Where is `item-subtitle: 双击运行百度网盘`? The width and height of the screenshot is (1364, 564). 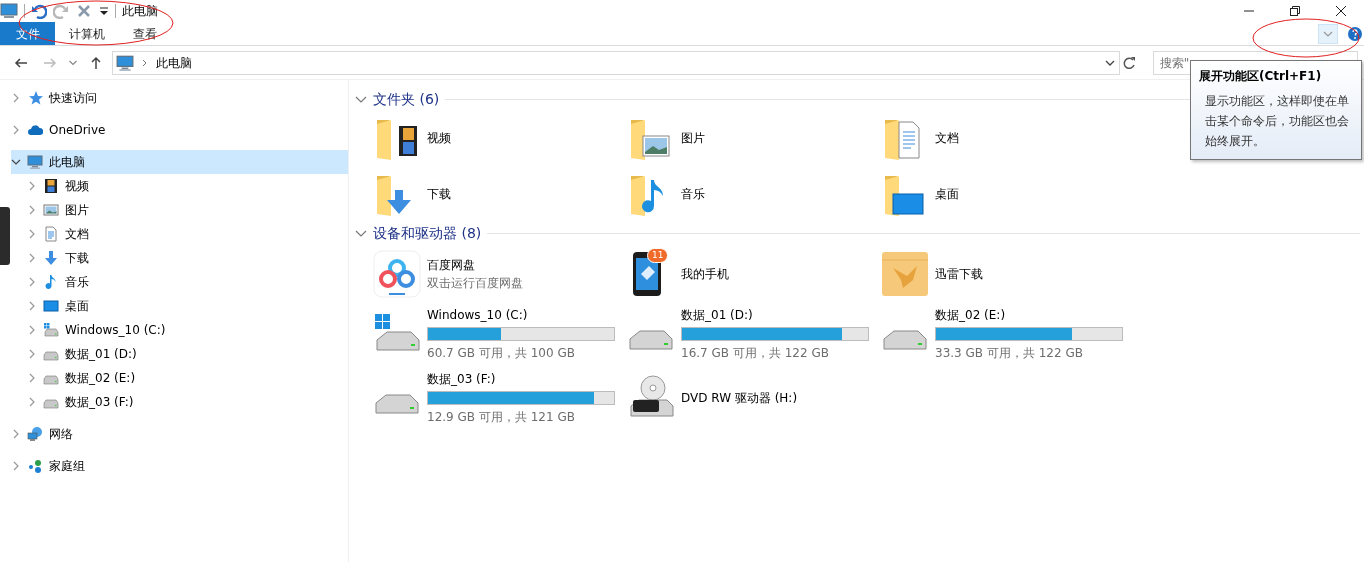 item-subtitle: 双击运行百度网盘 is located at coordinates (475, 283).